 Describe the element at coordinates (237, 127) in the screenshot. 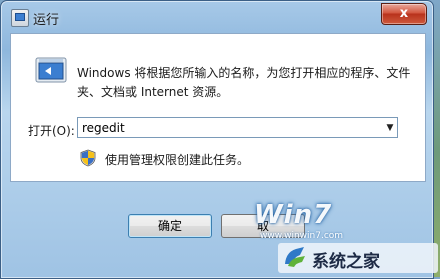

I see `open-combobox-input` at that location.